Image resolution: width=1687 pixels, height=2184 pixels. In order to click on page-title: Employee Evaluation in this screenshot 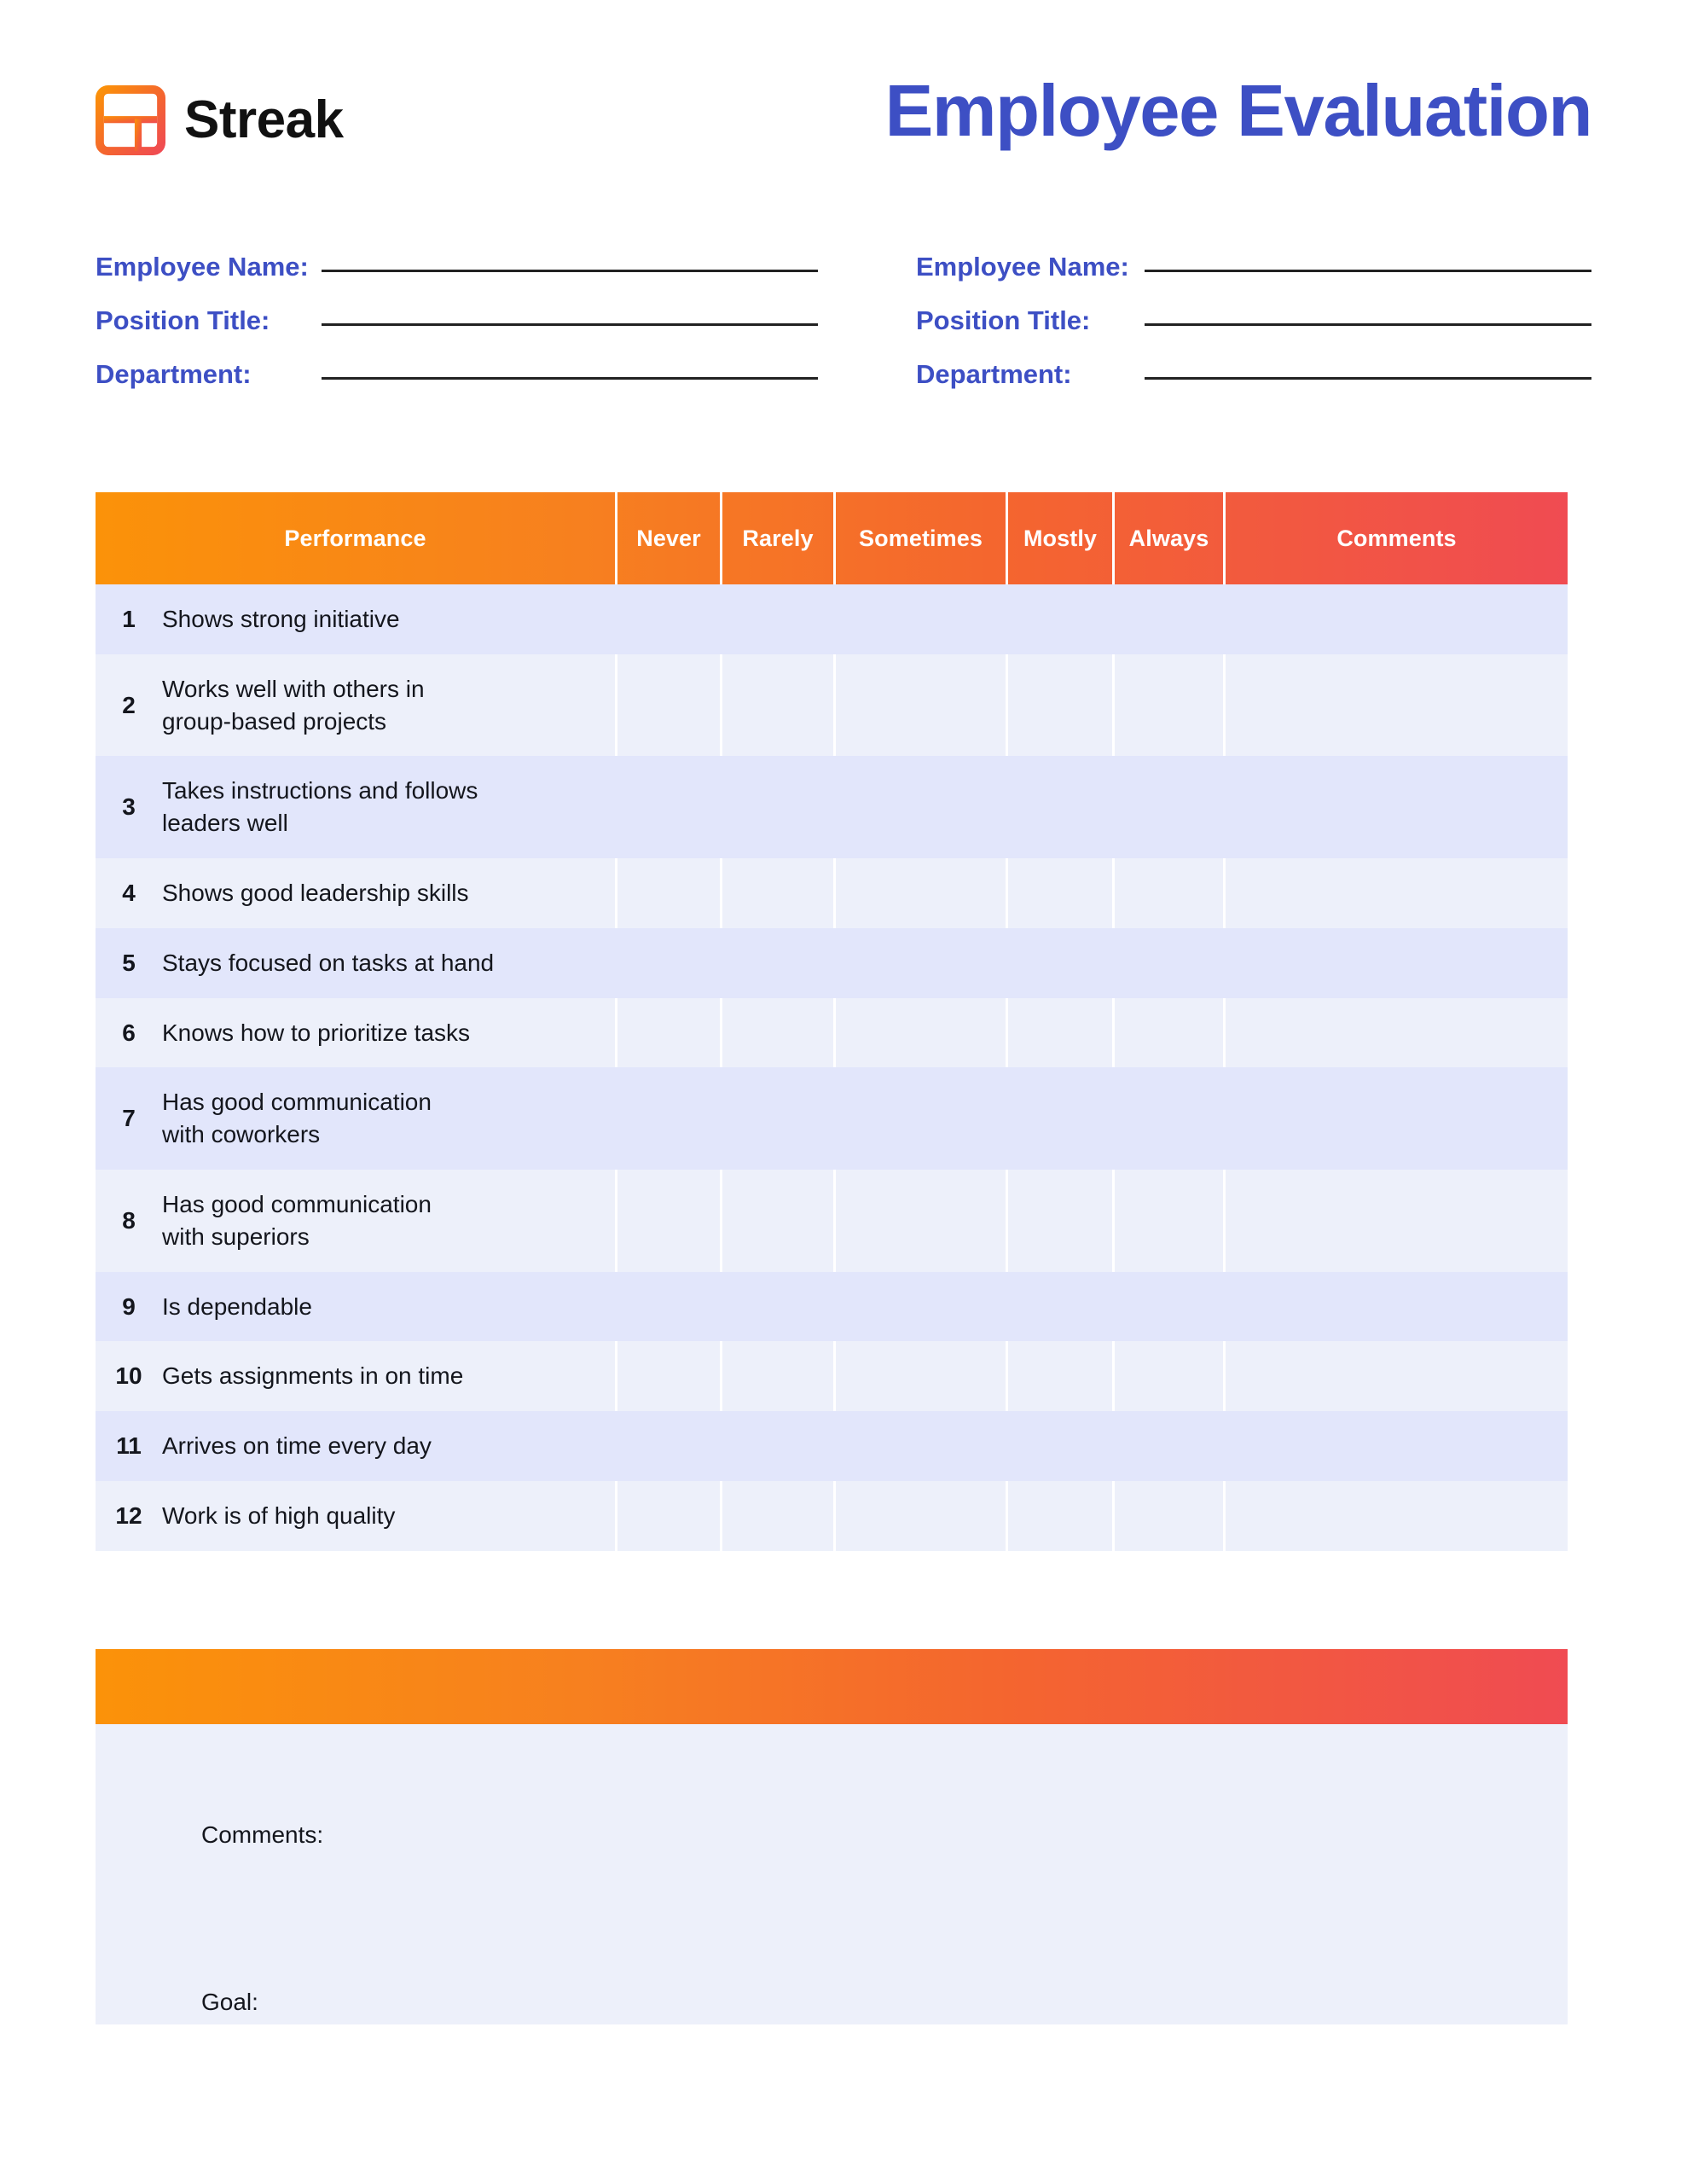, I will do `click(1239, 112)`.